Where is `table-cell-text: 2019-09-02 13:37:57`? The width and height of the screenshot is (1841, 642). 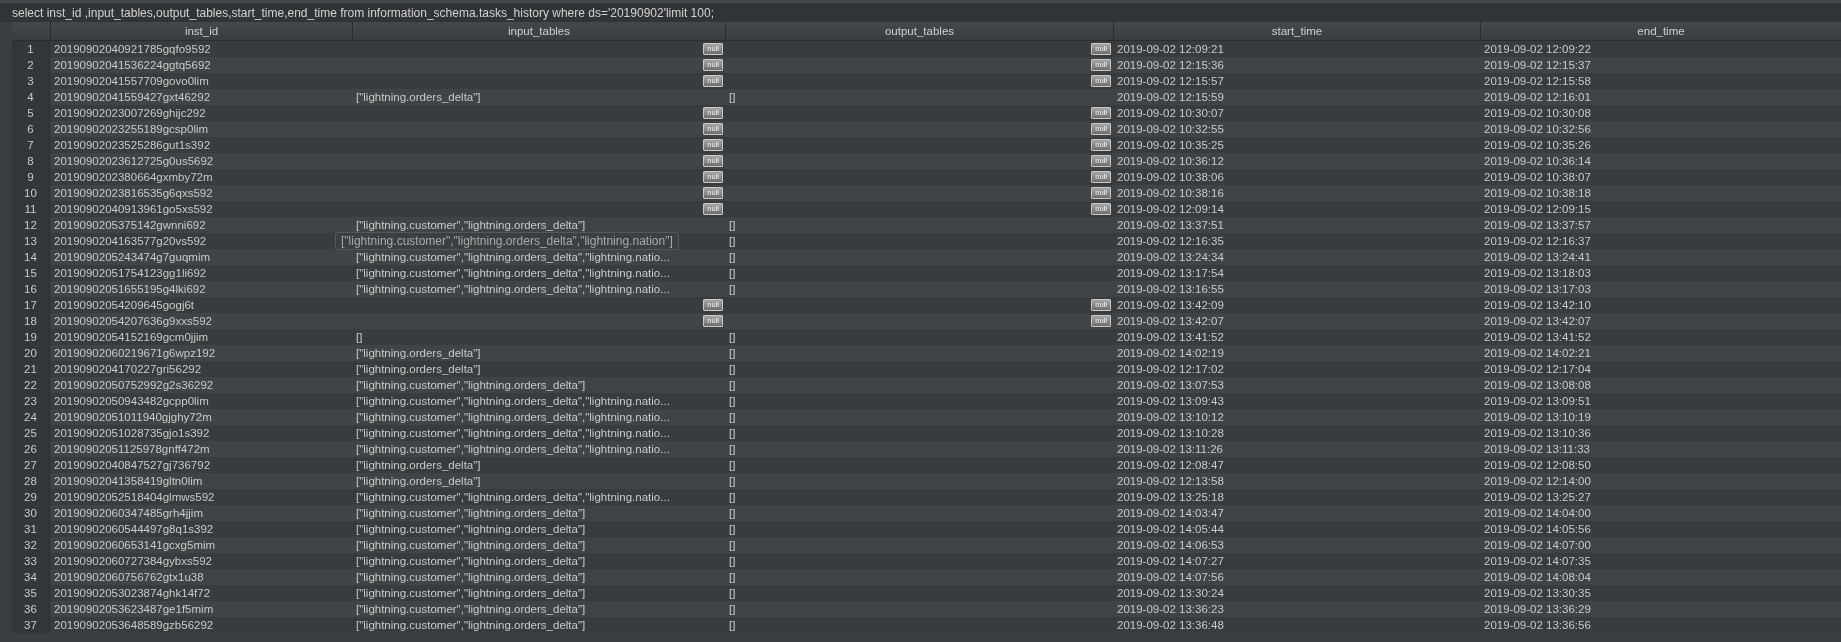
table-cell-text: 2019-09-02 13:37:57 is located at coordinates (1537, 225).